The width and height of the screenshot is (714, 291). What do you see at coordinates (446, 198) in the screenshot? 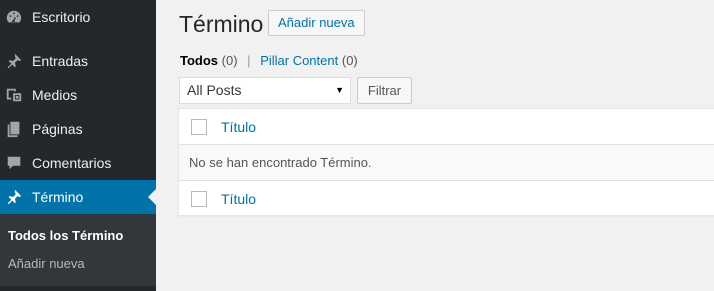
I see `table-footer-row: Título` at bounding box center [446, 198].